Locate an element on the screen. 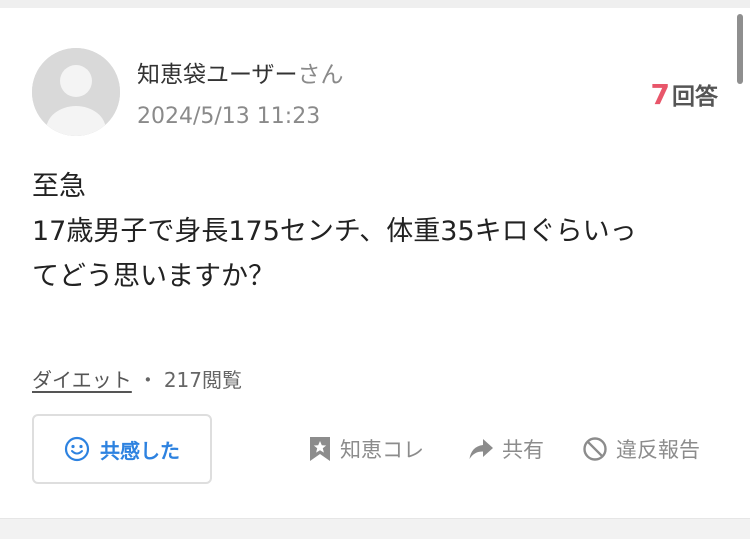 The height and width of the screenshot is (539, 750). smile-icon is located at coordinates (77, 449).